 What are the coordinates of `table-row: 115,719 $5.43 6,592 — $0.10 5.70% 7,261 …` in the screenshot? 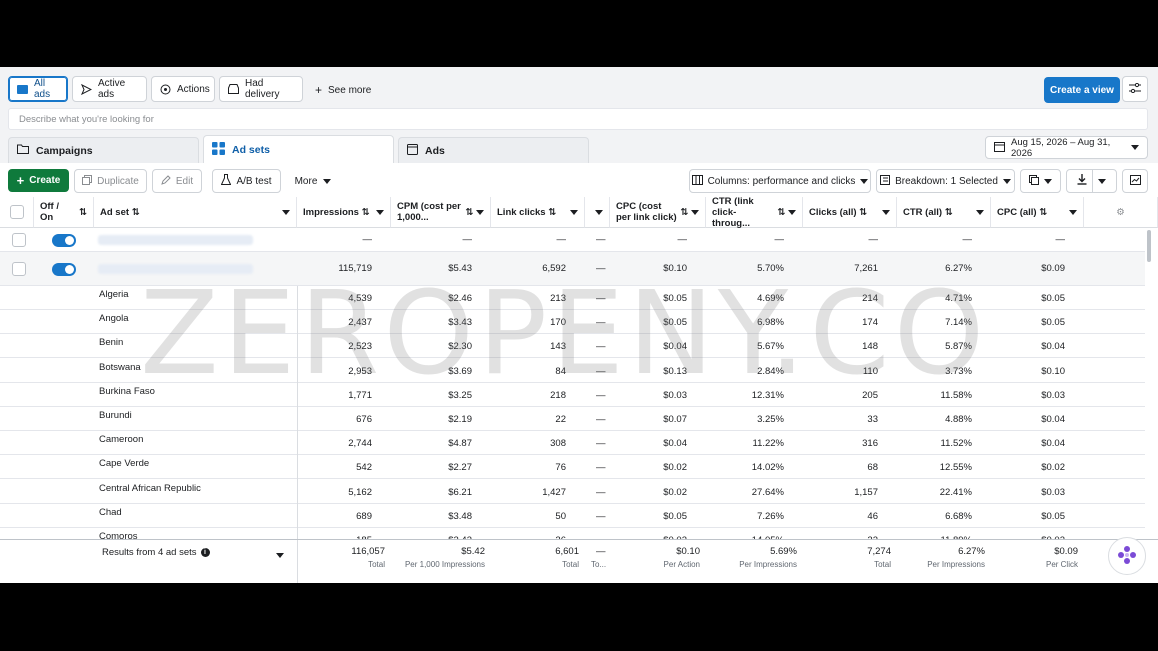 It's located at (572, 269).